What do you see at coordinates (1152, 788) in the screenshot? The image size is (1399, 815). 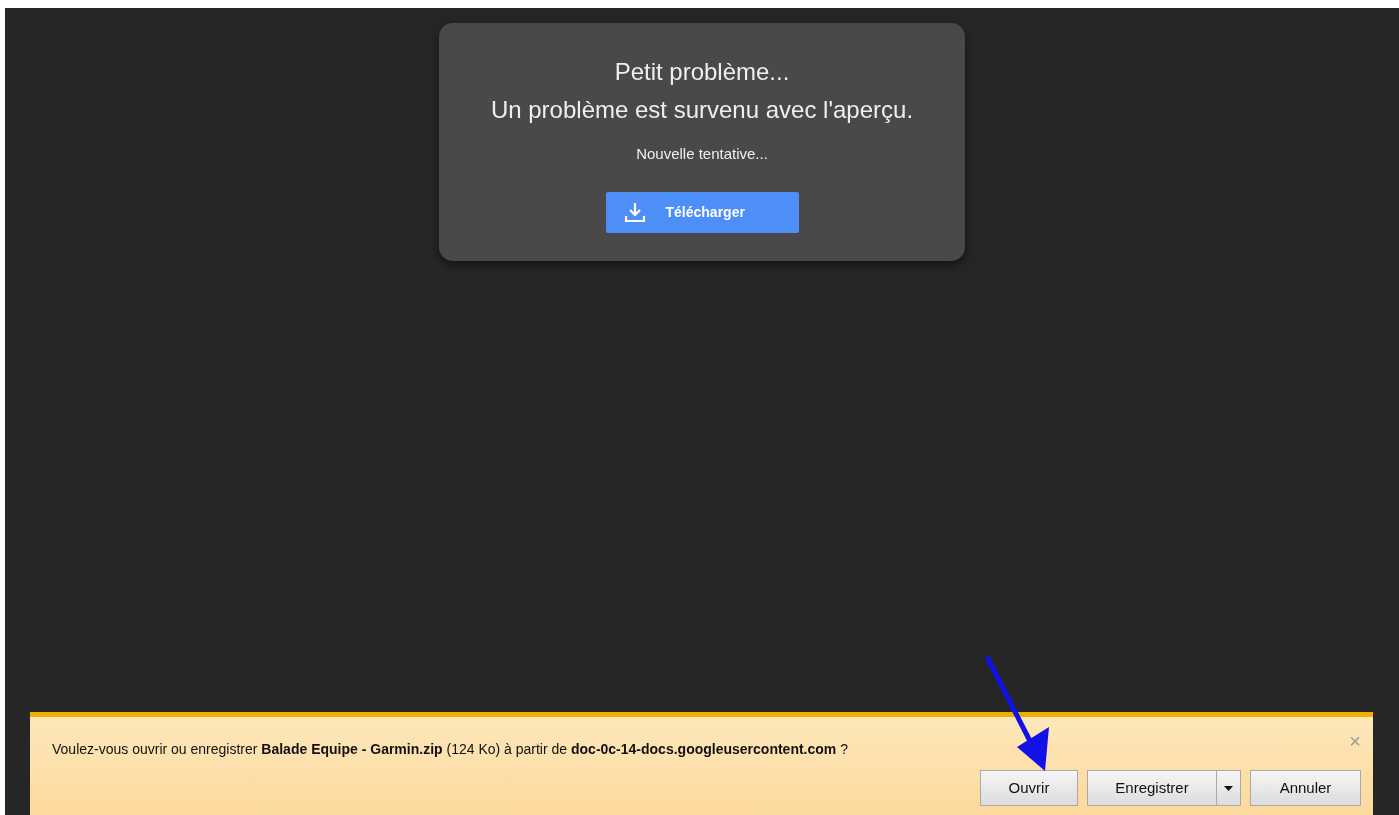 I see `save-button: Enregistrer` at bounding box center [1152, 788].